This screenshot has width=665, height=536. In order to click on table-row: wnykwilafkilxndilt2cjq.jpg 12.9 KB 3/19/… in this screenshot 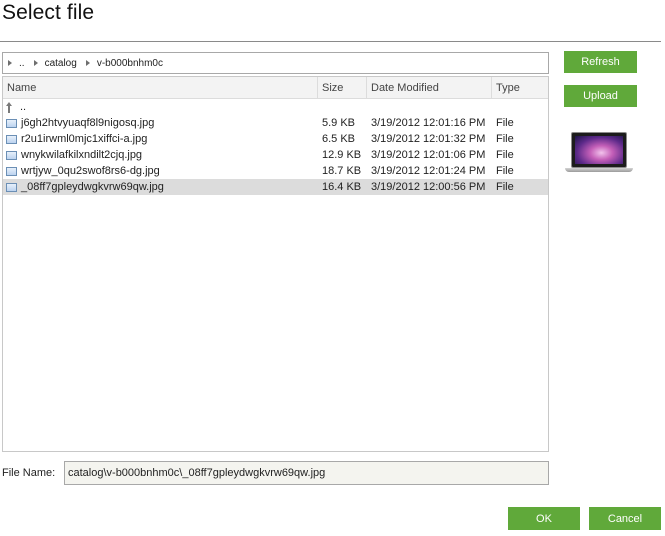, I will do `click(275, 155)`.